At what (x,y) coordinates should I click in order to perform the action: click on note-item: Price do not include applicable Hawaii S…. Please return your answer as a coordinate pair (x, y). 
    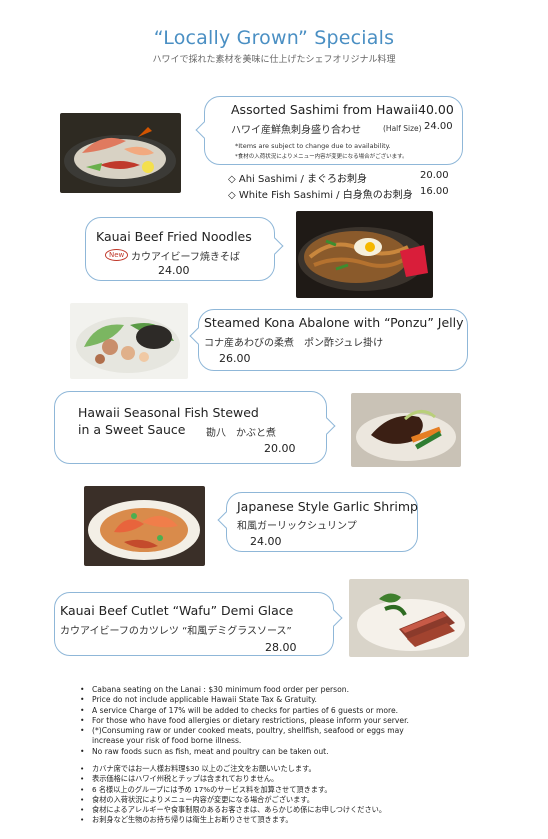
    Looking at the image, I should click on (244, 700).